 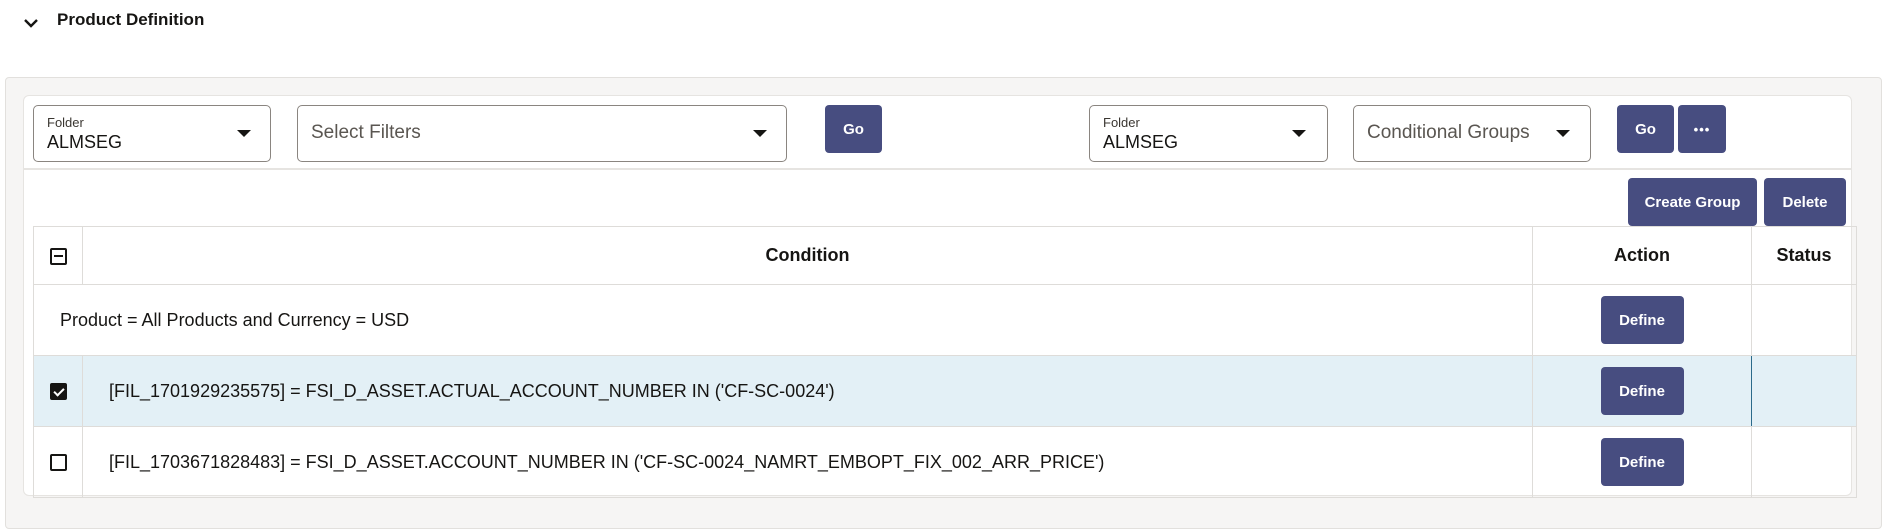 What do you see at coordinates (807, 255) in the screenshot?
I see `column-header-condition: Condition` at bounding box center [807, 255].